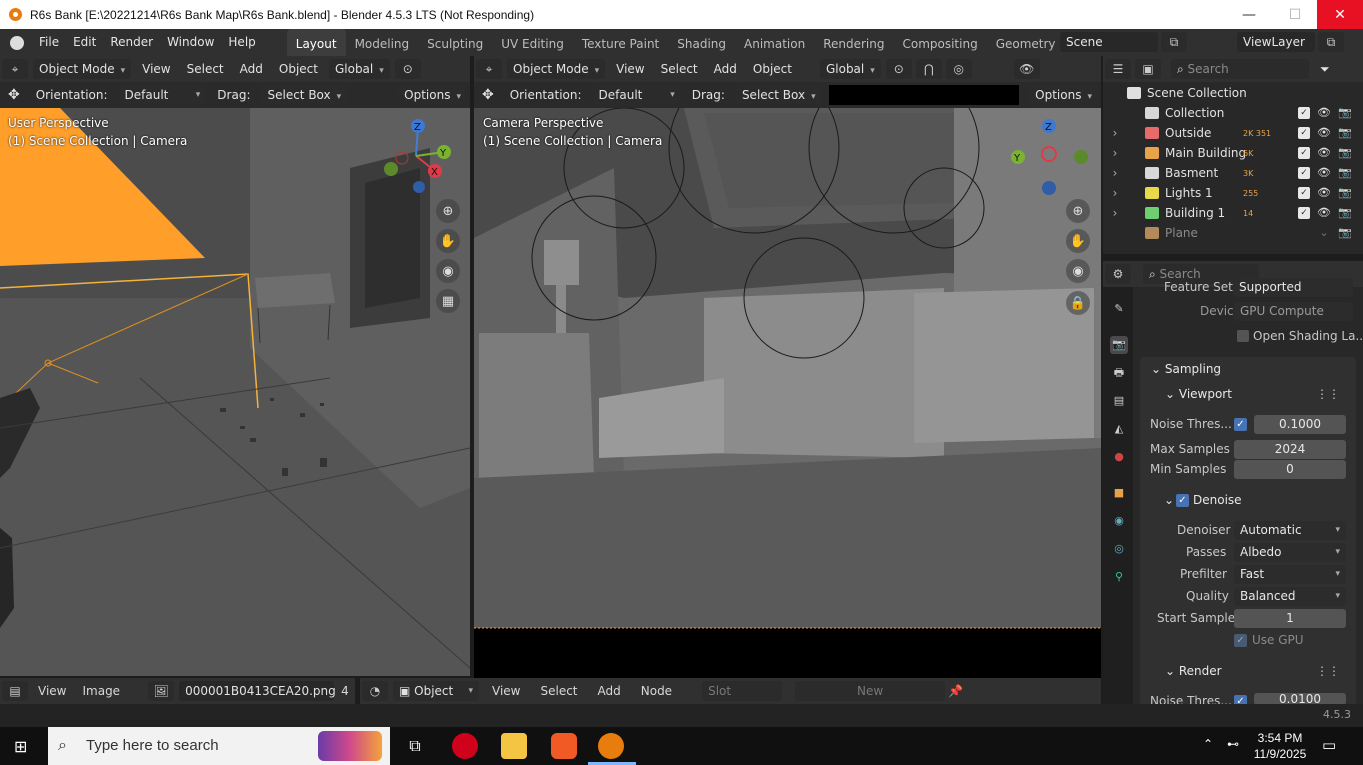 This screenshot has width=1363, height=765. I want to click on image-menu-view: View, so click(52, 691).